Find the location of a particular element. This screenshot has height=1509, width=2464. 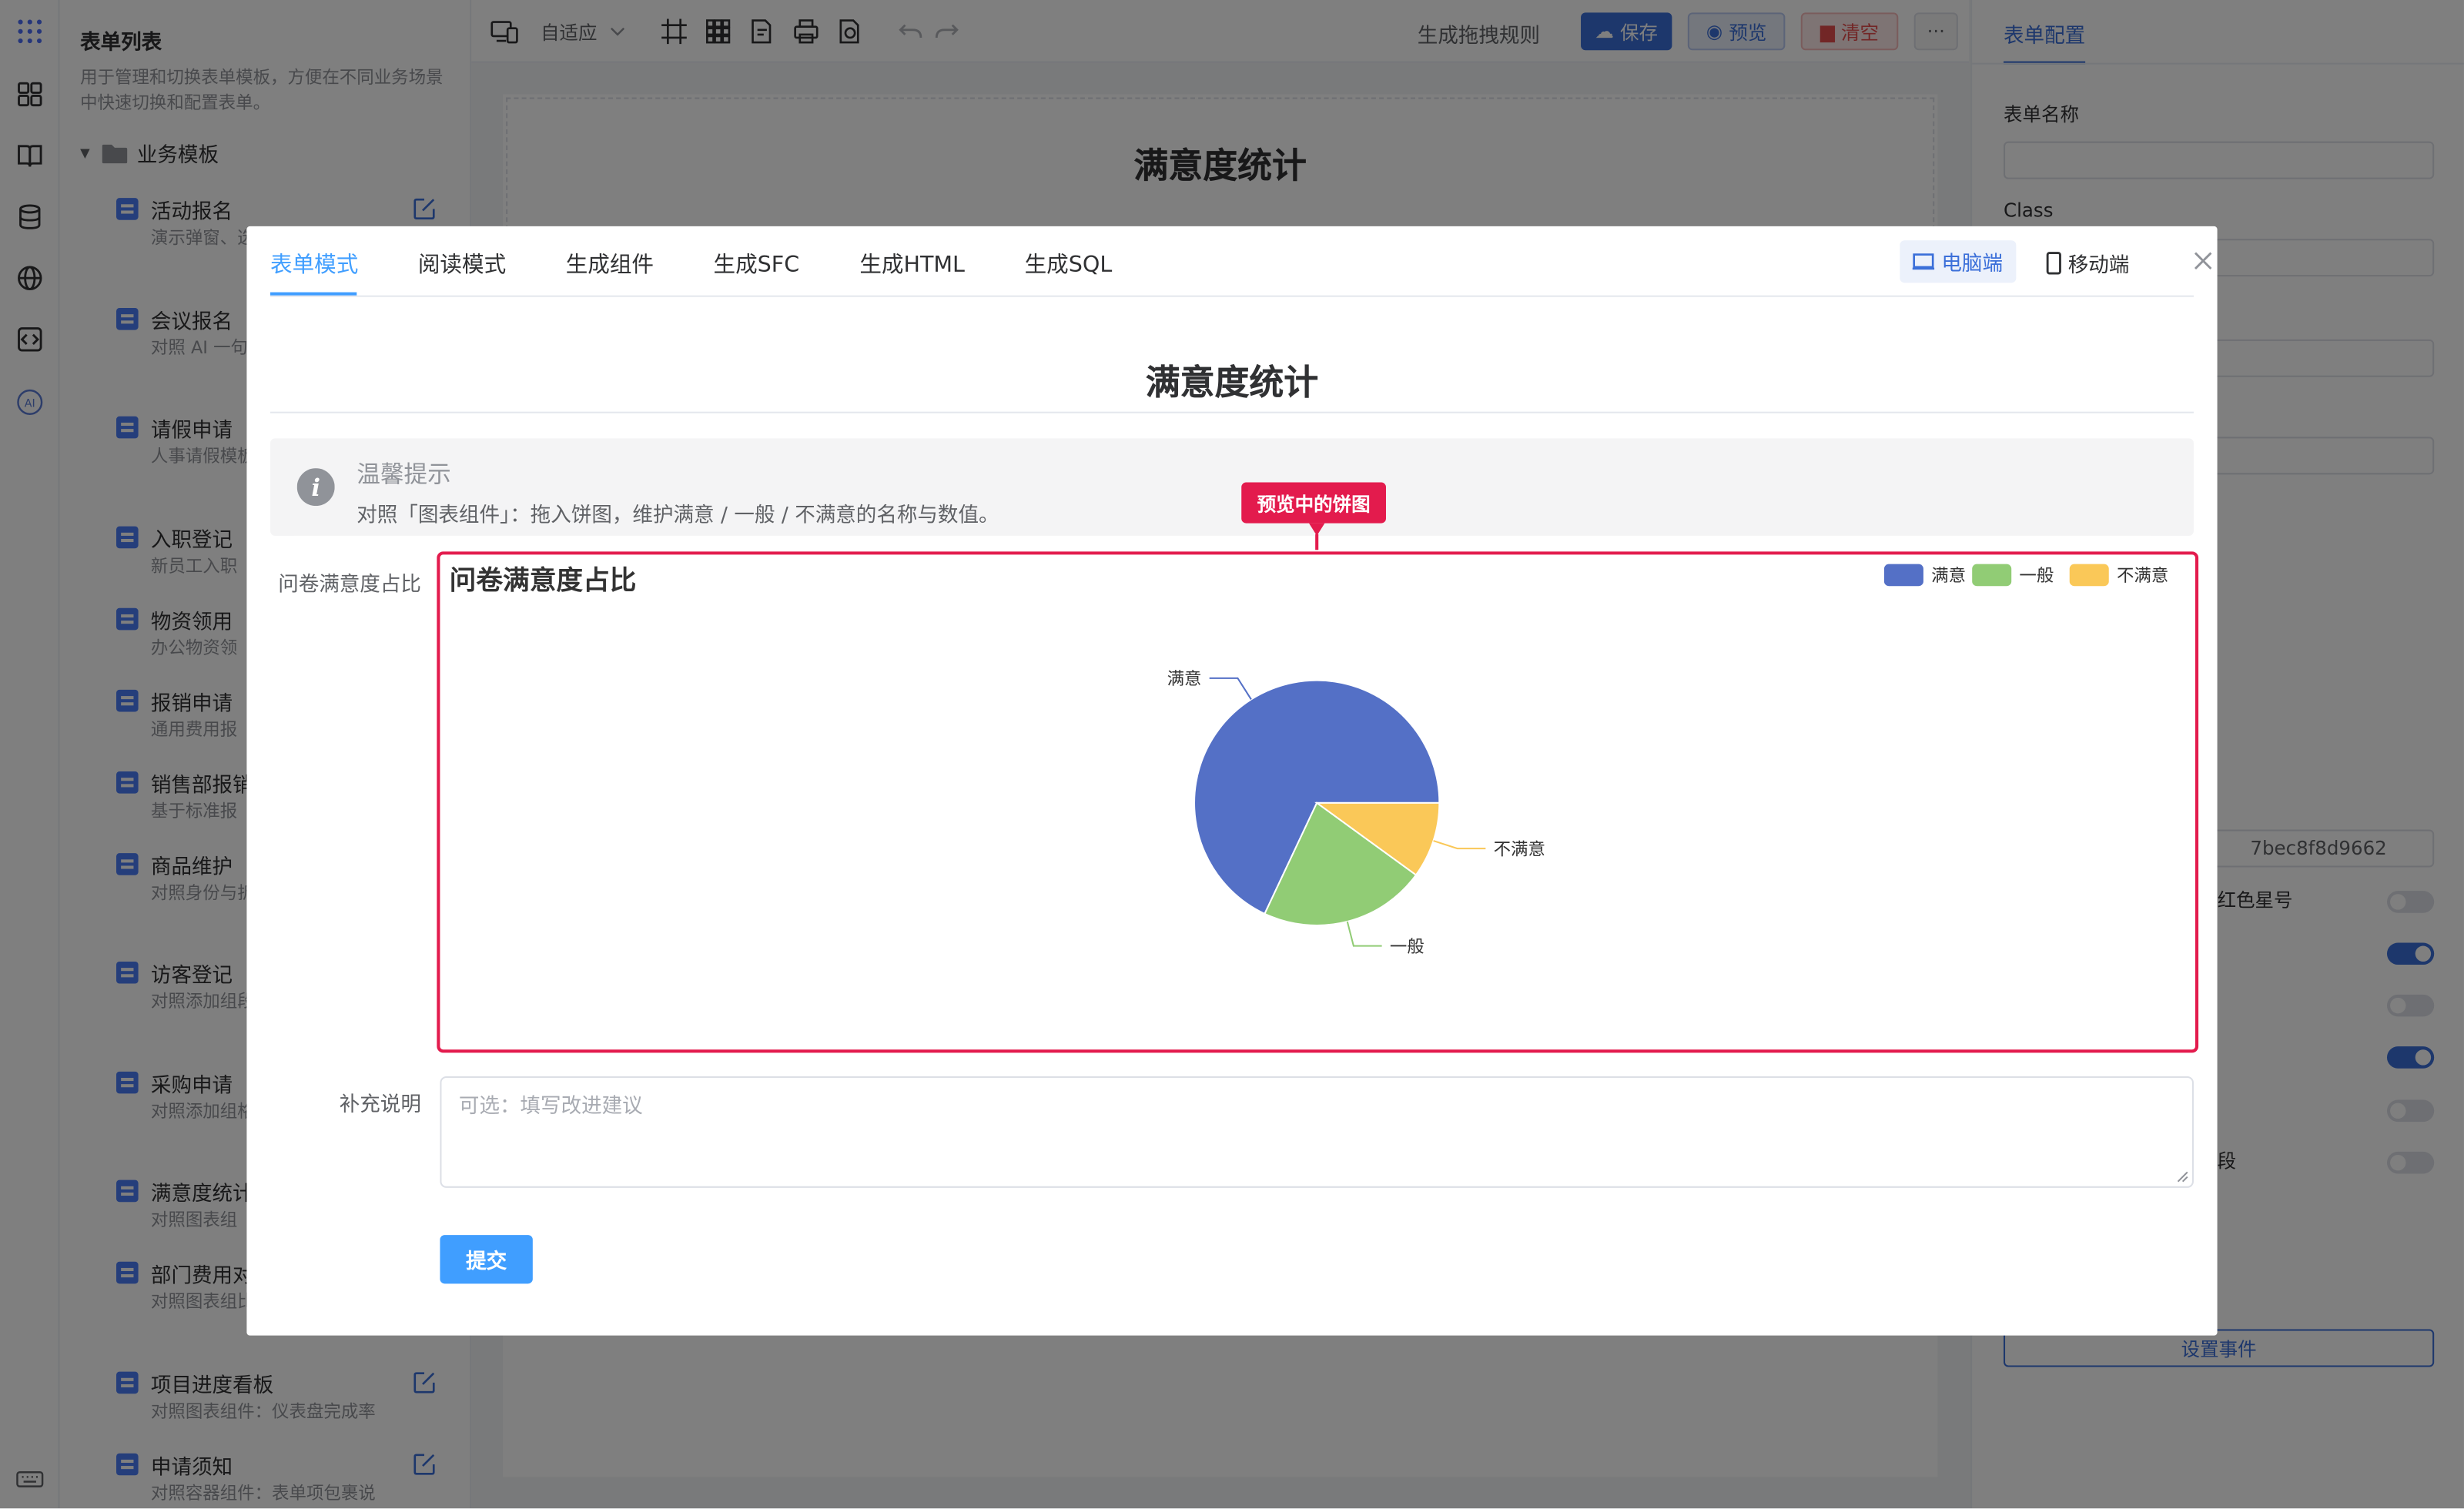

pie-label: 满意 is located at coordinates (1184, 679).